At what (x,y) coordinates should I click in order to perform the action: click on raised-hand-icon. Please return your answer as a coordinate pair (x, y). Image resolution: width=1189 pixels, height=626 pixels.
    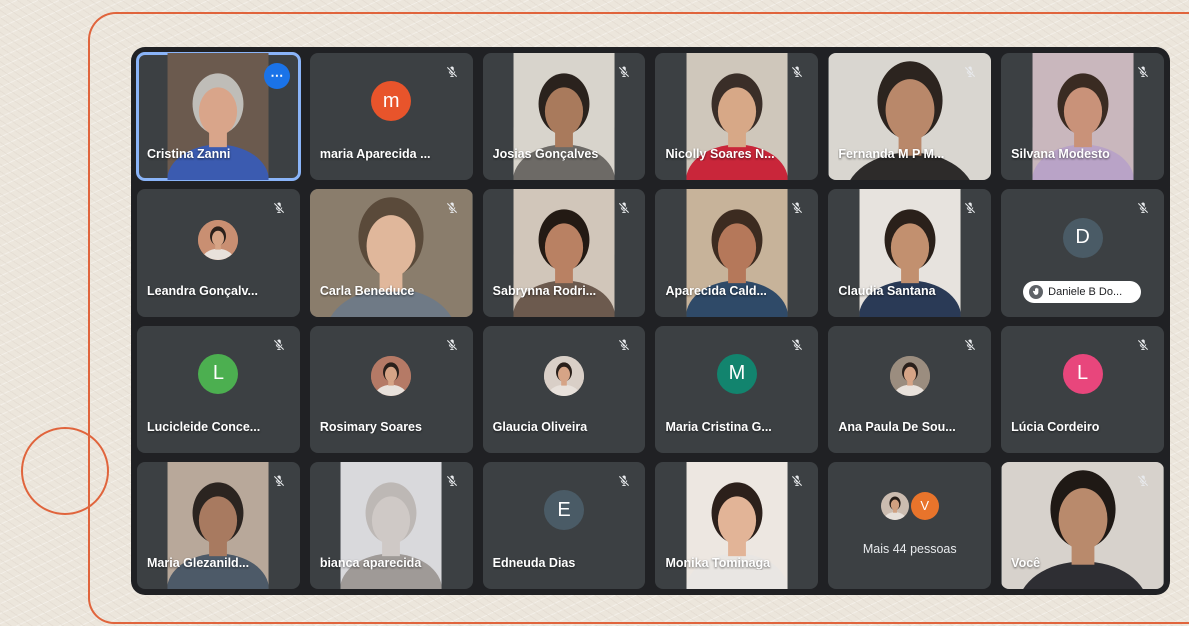
    Looking at the image, I should click on (1036, 291).